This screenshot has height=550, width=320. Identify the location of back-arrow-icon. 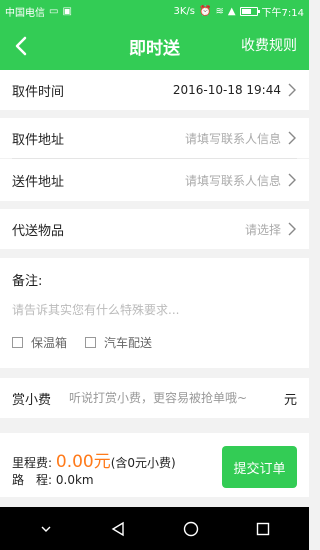
(21, 46).